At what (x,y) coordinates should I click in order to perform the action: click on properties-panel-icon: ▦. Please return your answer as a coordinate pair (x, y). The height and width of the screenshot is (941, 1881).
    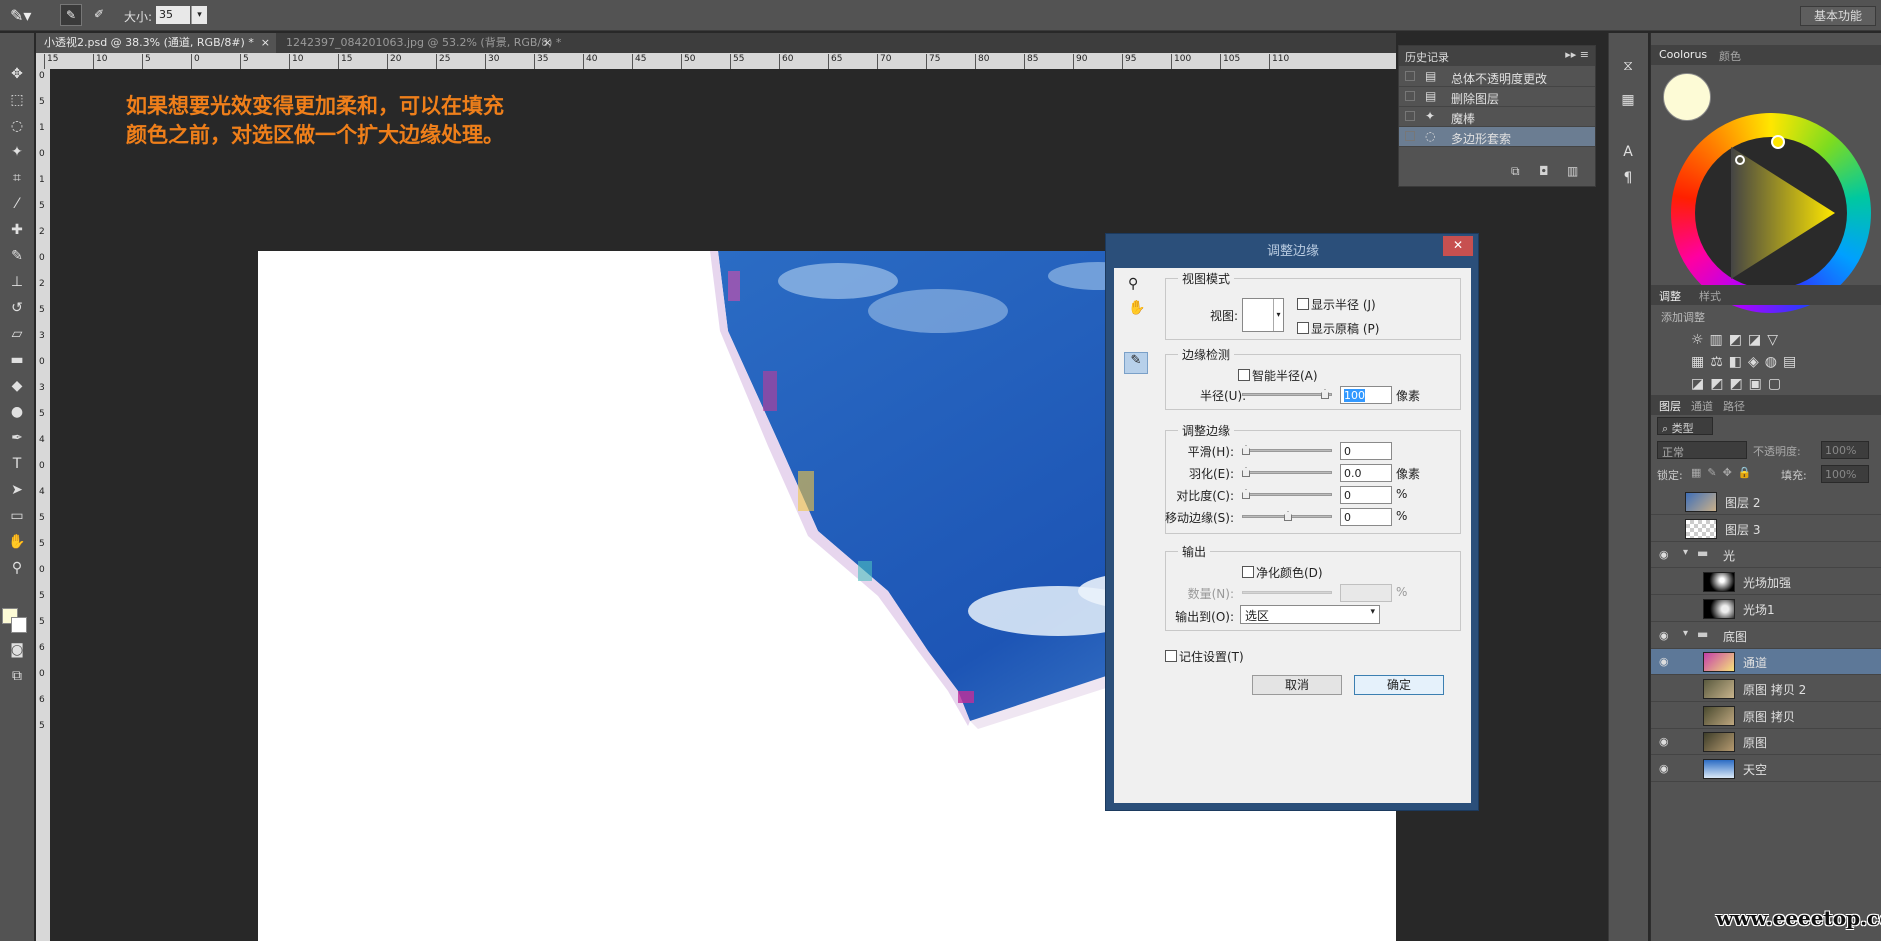
    Looking at the image, I should click on (1628, 100).